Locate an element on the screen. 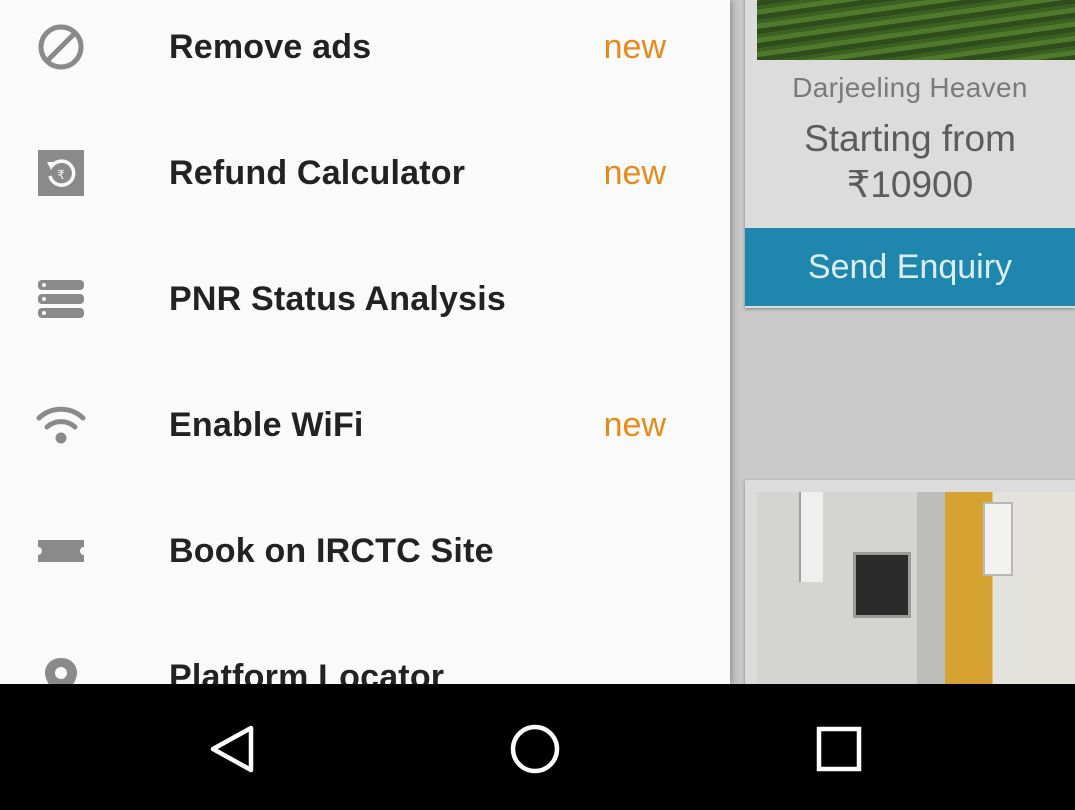 The height and width of the screenshot is (810, 1075). frame-shape is located at coordinates (998, 539).